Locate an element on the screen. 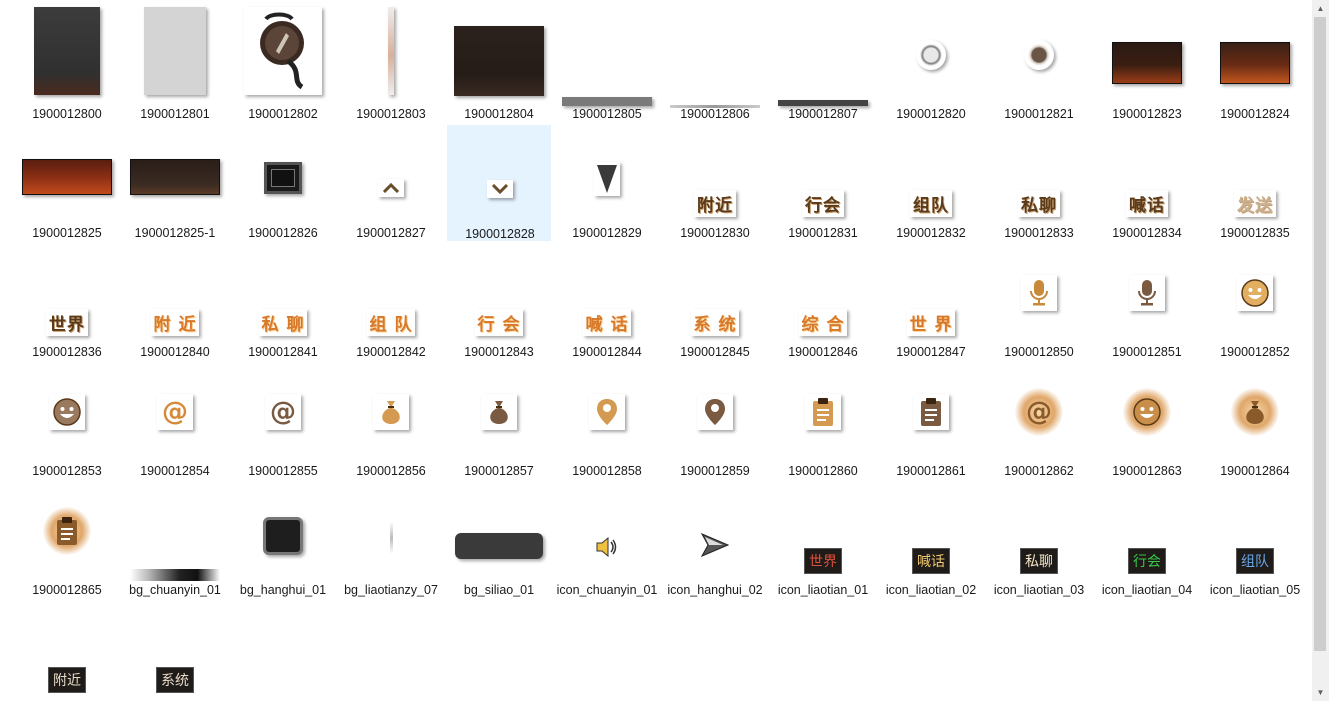 The image size is (1329, 701). file-item: 1900012863 is located at coordinates (1147, 421).